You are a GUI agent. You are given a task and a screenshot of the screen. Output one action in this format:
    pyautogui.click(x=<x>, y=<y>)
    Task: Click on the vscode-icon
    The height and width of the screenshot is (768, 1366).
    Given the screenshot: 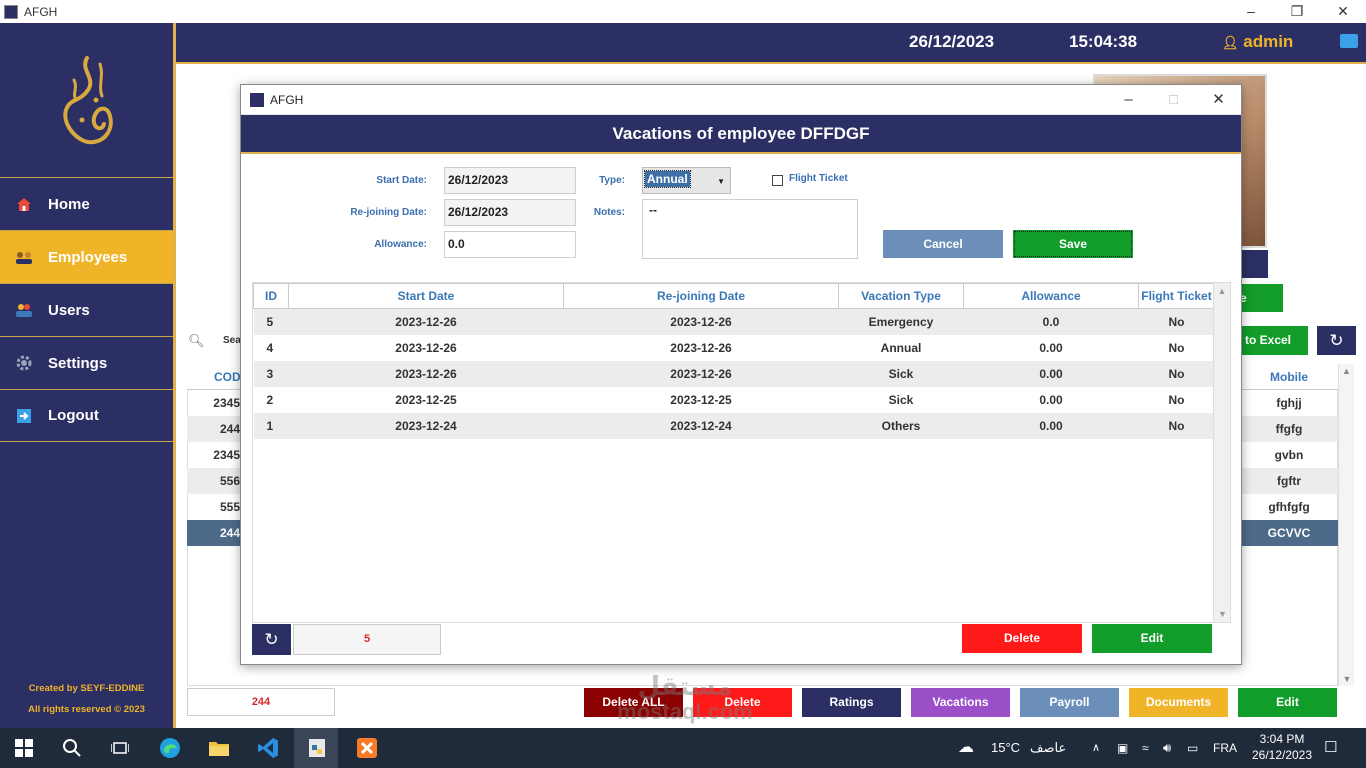 What is the action you would take?
    pyautogui.click(x=268, y=748)
    